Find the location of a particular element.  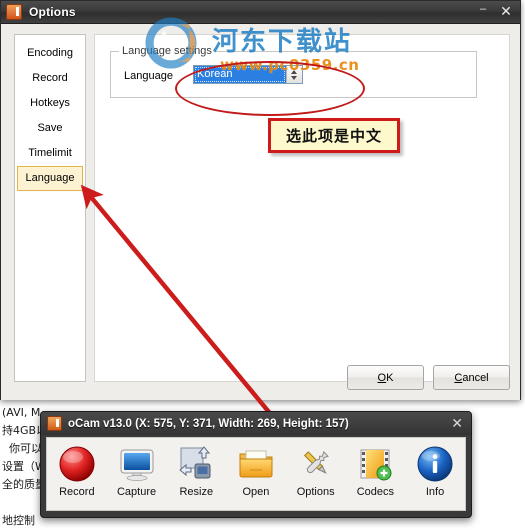

ok-button: OK is located at coordinates (385, 377).